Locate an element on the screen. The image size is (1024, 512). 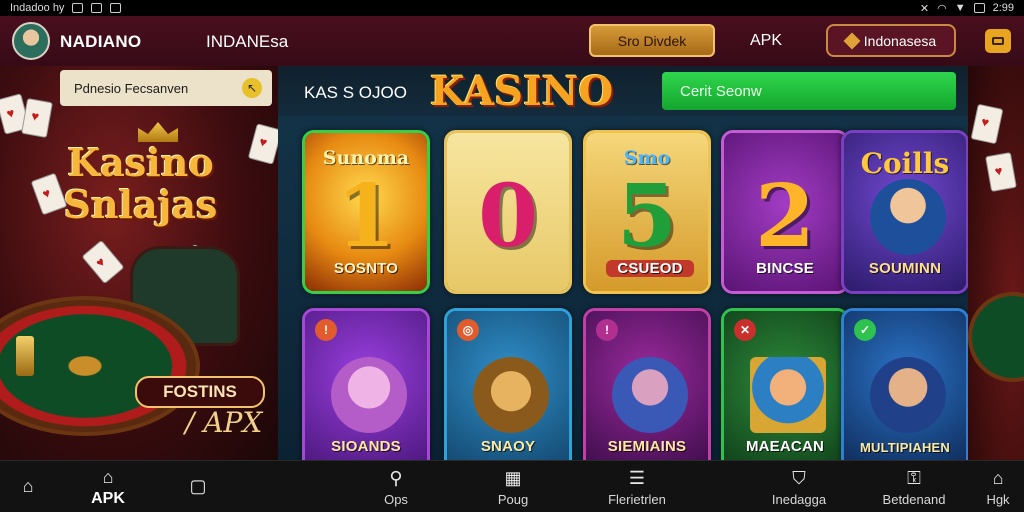
promo-text: Pdnesio Fecsanven is located at coordinates (131, 88).